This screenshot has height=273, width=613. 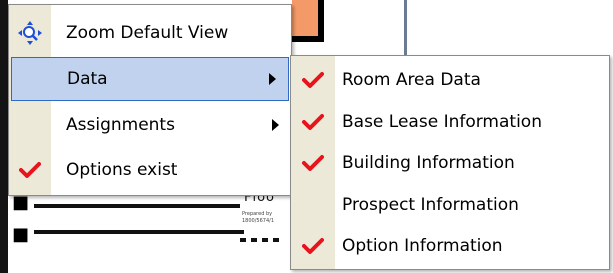 I want to click on menu-item-zoom-default-view: Zoom Default View, so click(x=150, y=33).